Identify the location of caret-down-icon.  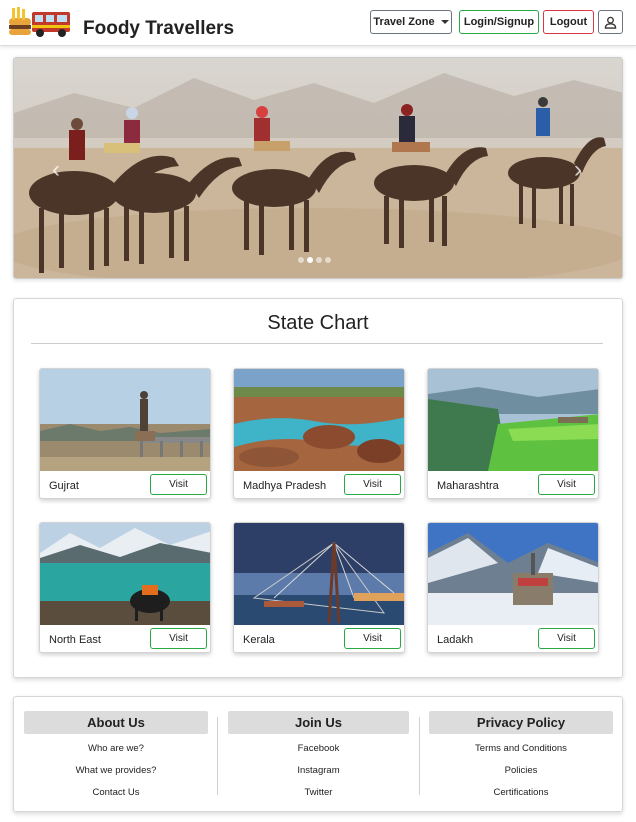
(444, 22).